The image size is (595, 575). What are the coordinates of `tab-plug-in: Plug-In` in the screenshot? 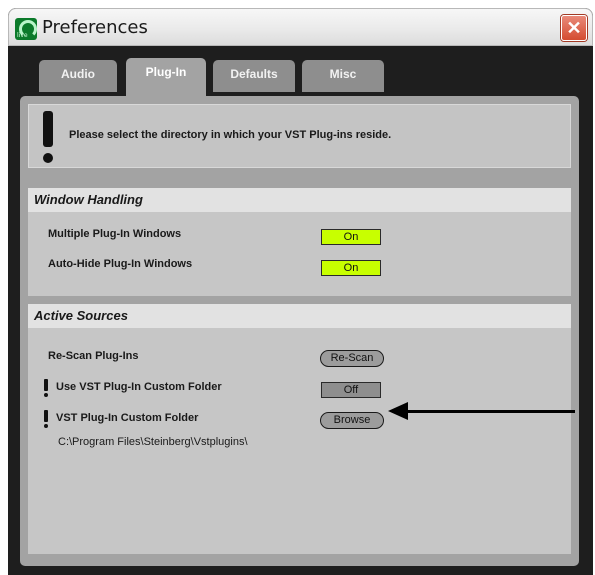 It's located at (166, 78).